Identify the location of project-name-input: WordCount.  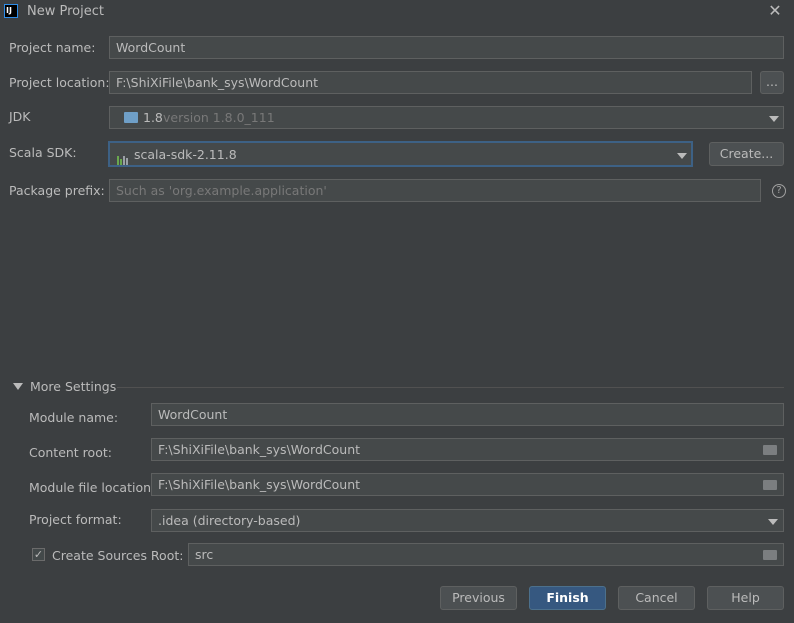
(446, 47).